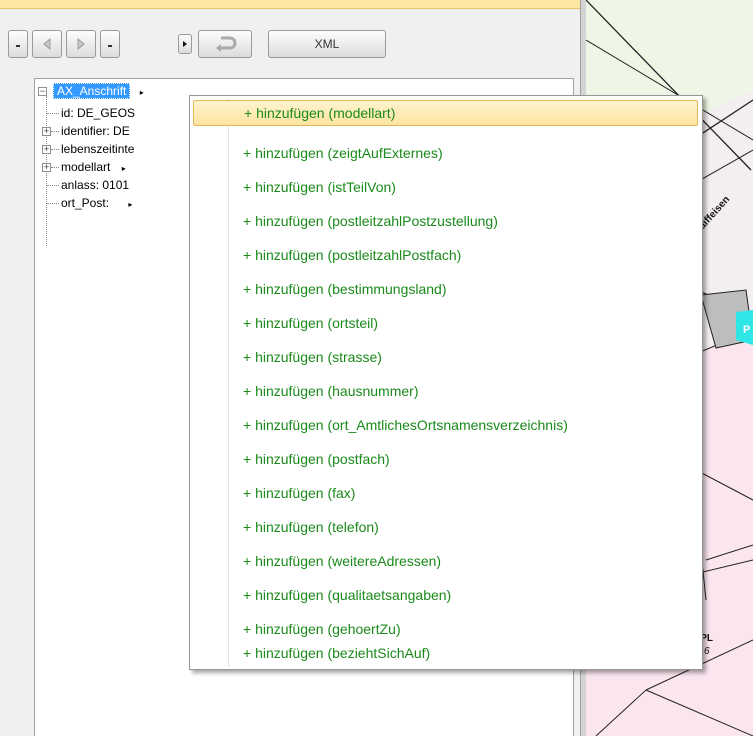  I want to click on tree-node-label: lebenszeitinte, so click(98, 149).